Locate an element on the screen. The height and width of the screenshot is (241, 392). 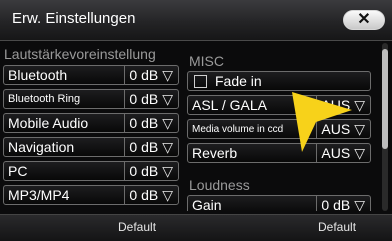
pointer-cursor-icon is located at coordinates (322, 122).